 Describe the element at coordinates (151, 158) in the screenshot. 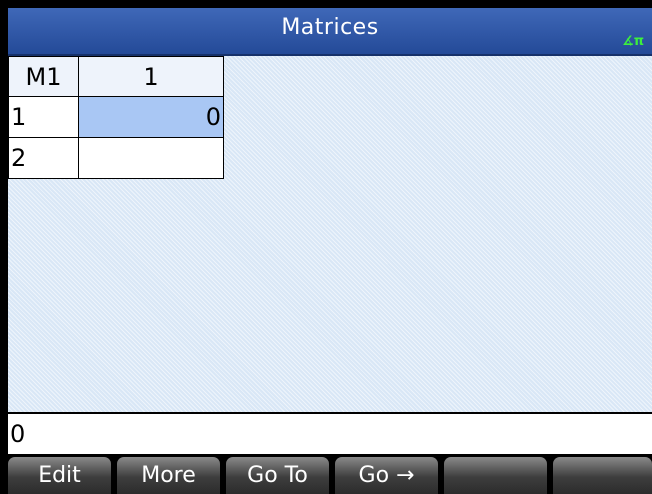

I see `matrix-cell-empty` at that location.